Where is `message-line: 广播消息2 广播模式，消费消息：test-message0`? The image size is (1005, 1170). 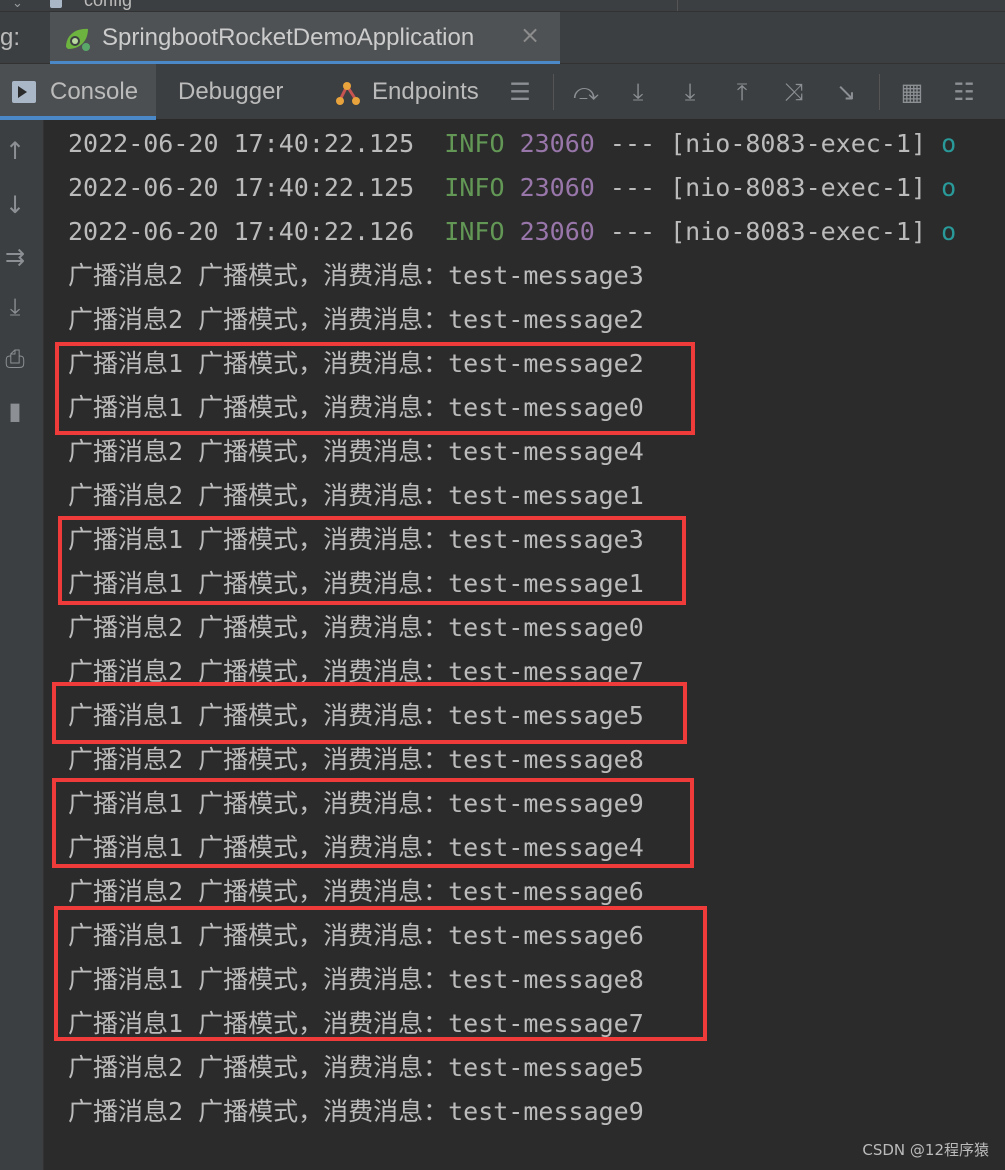
message-line: 广播消息2 广播模式，消费消息：test-message0 is located at coordinates (356, 627).